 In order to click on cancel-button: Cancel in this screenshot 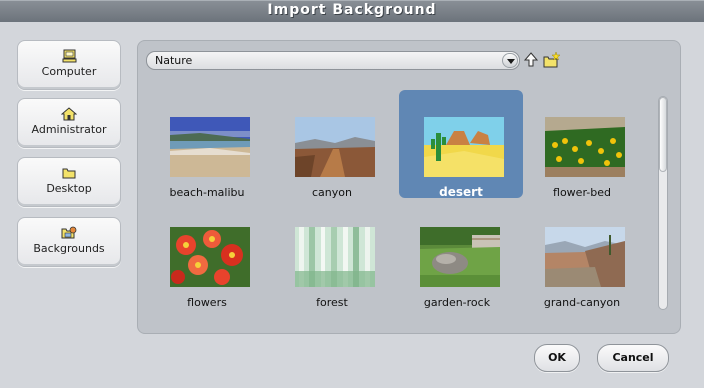, I will do `click(633, 358)`.